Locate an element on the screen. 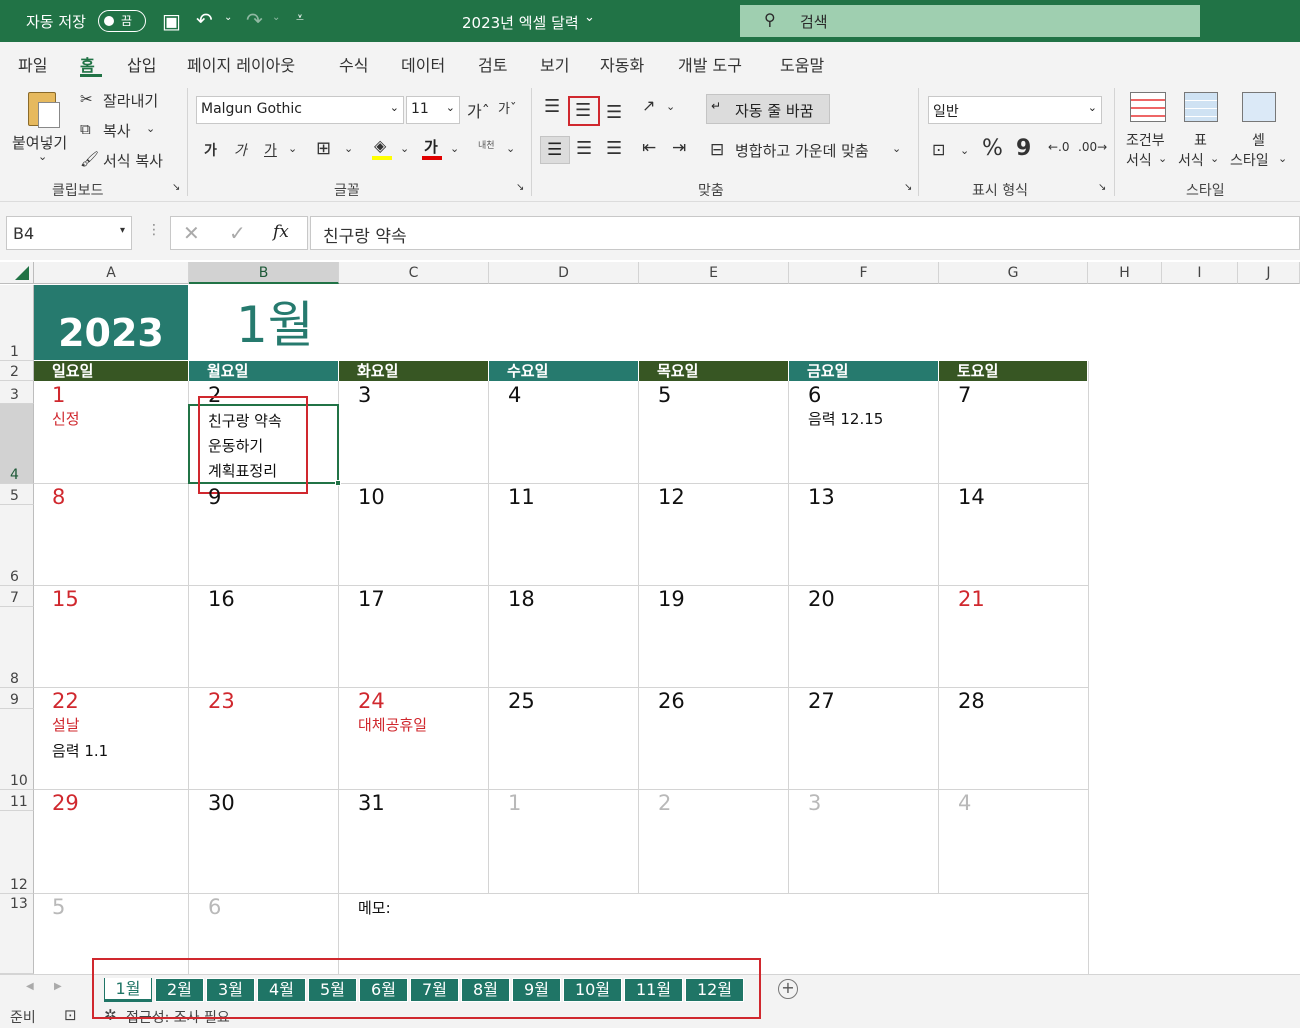 Image resolution: width=1300 pixels, height=1028 pixels. orientation-icon: ↗ is located at coordinates (648, 105).